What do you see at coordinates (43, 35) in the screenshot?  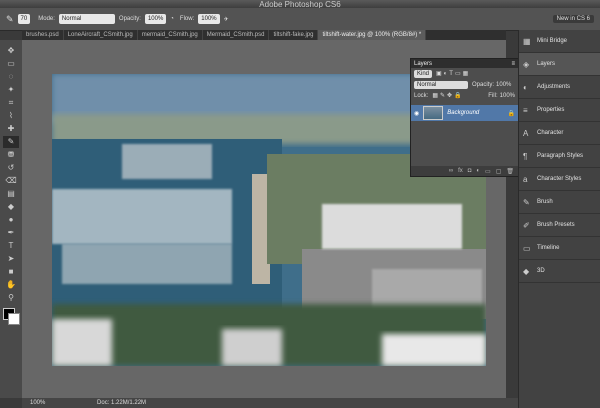 I see `tab-brushes: brushes.psd` at bounding box center [43, 35].